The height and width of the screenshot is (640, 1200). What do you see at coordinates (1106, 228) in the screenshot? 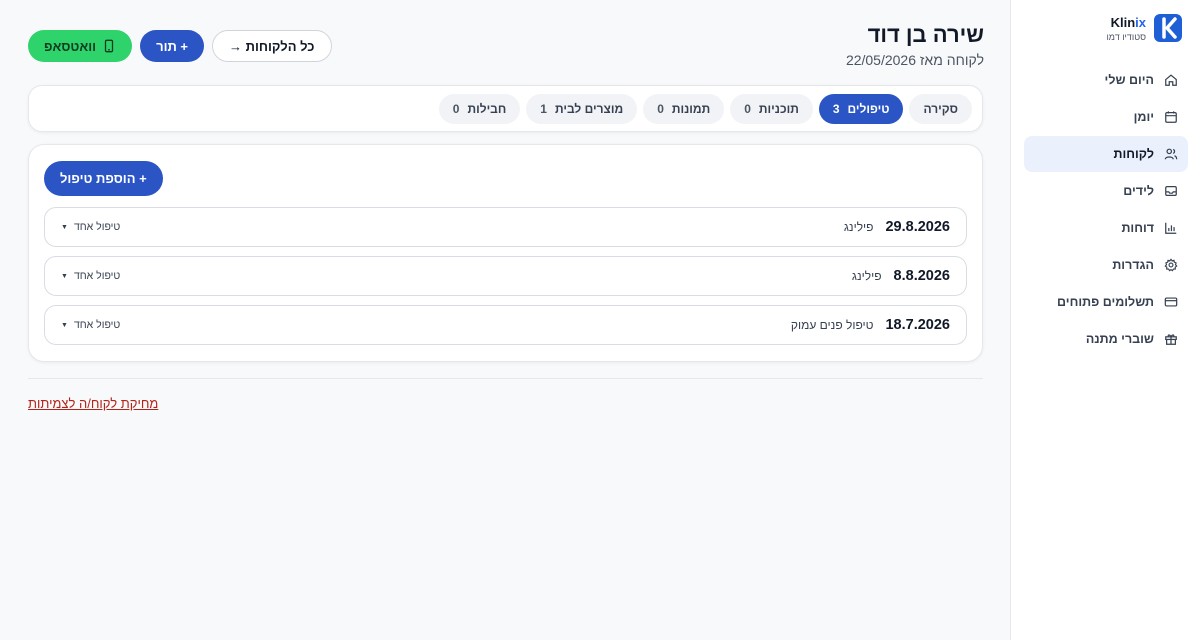
I see `sidebar-item-reports: דוחות` at bounding box center [1106, 228].